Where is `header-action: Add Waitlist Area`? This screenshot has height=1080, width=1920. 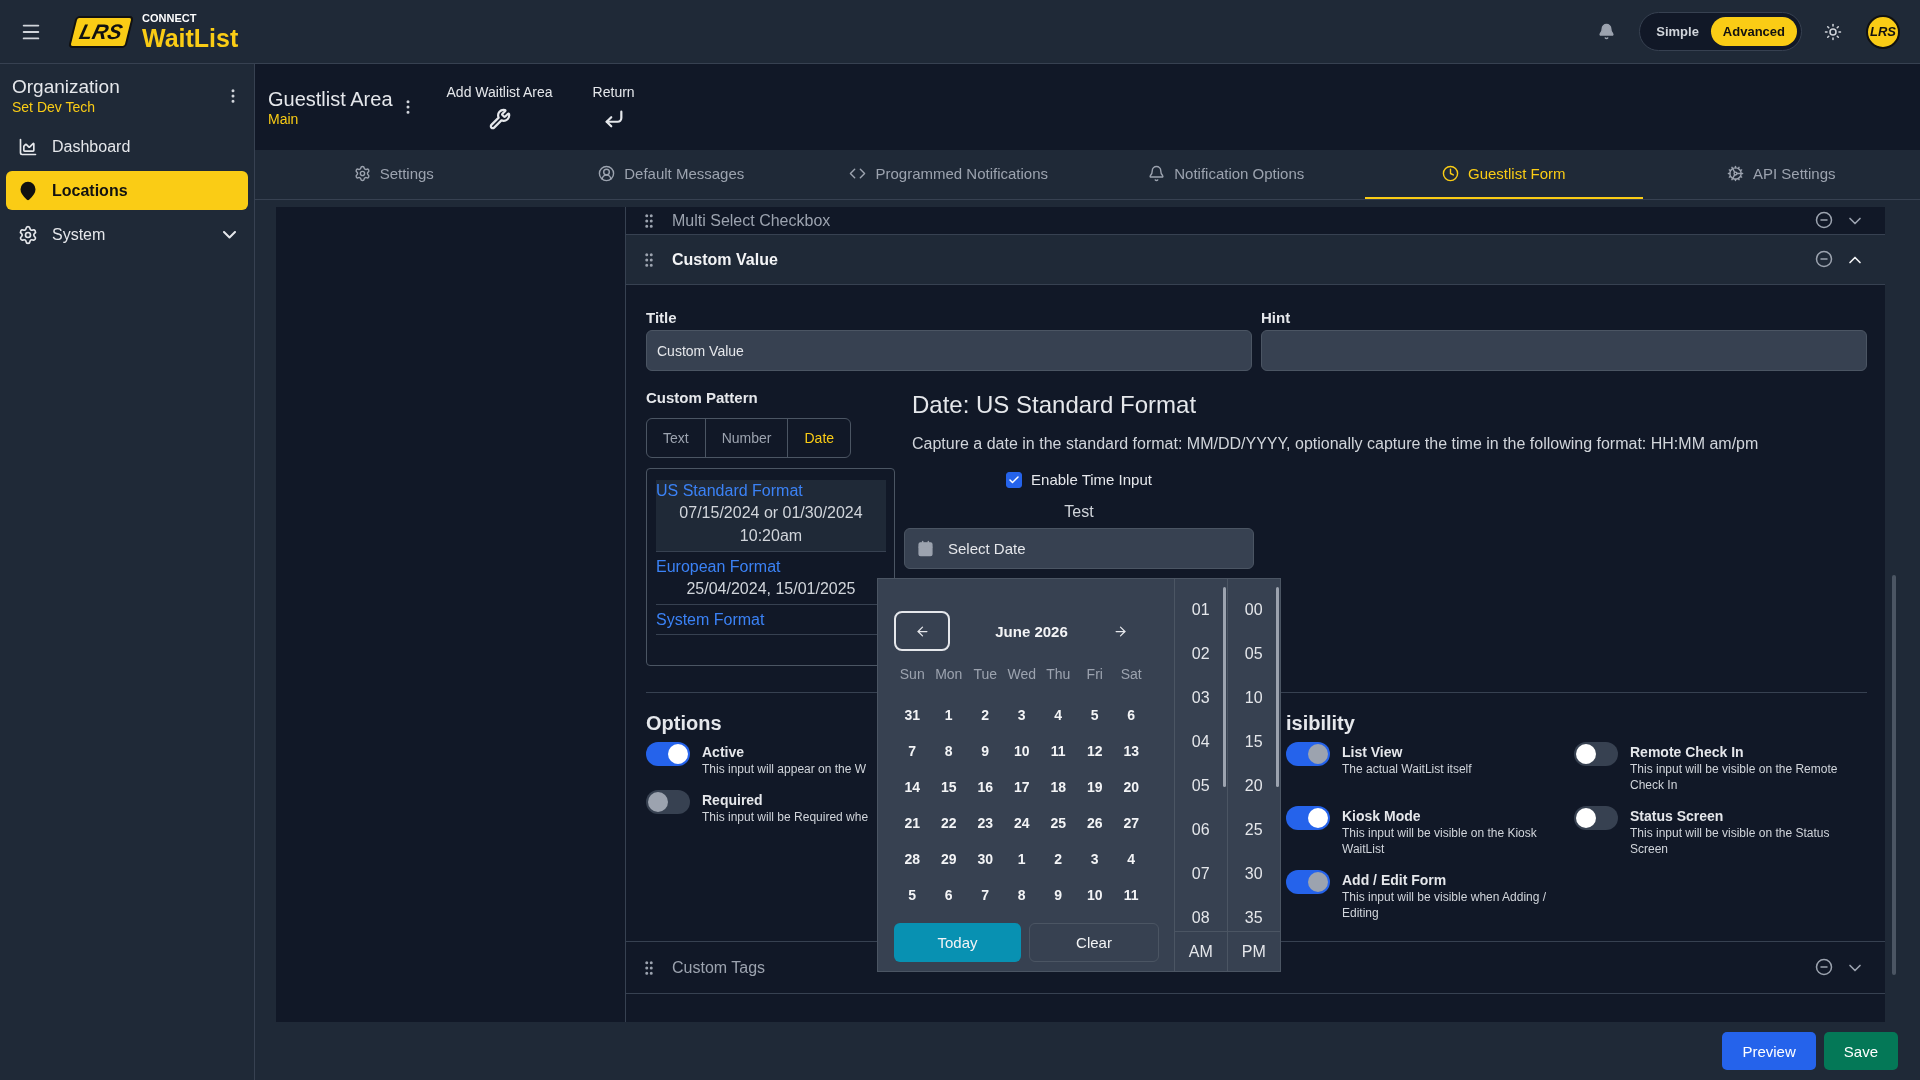
header-action: Add Waitlist Area is located at coordinates (499, 107).